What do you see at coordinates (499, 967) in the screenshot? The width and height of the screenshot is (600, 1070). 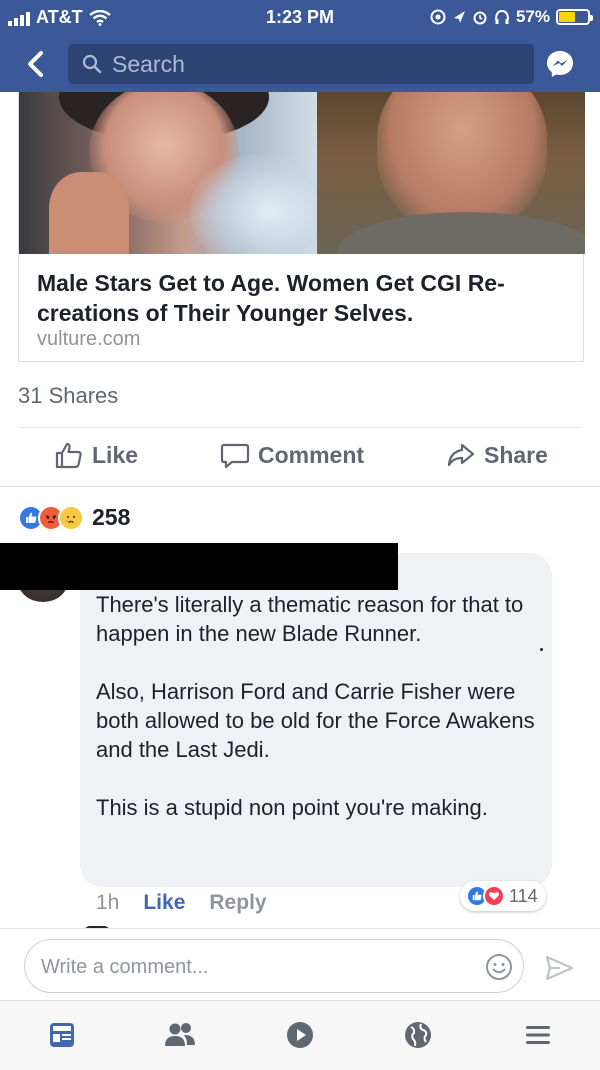 I see `emoji-icon` at bounding box center [499, 967].